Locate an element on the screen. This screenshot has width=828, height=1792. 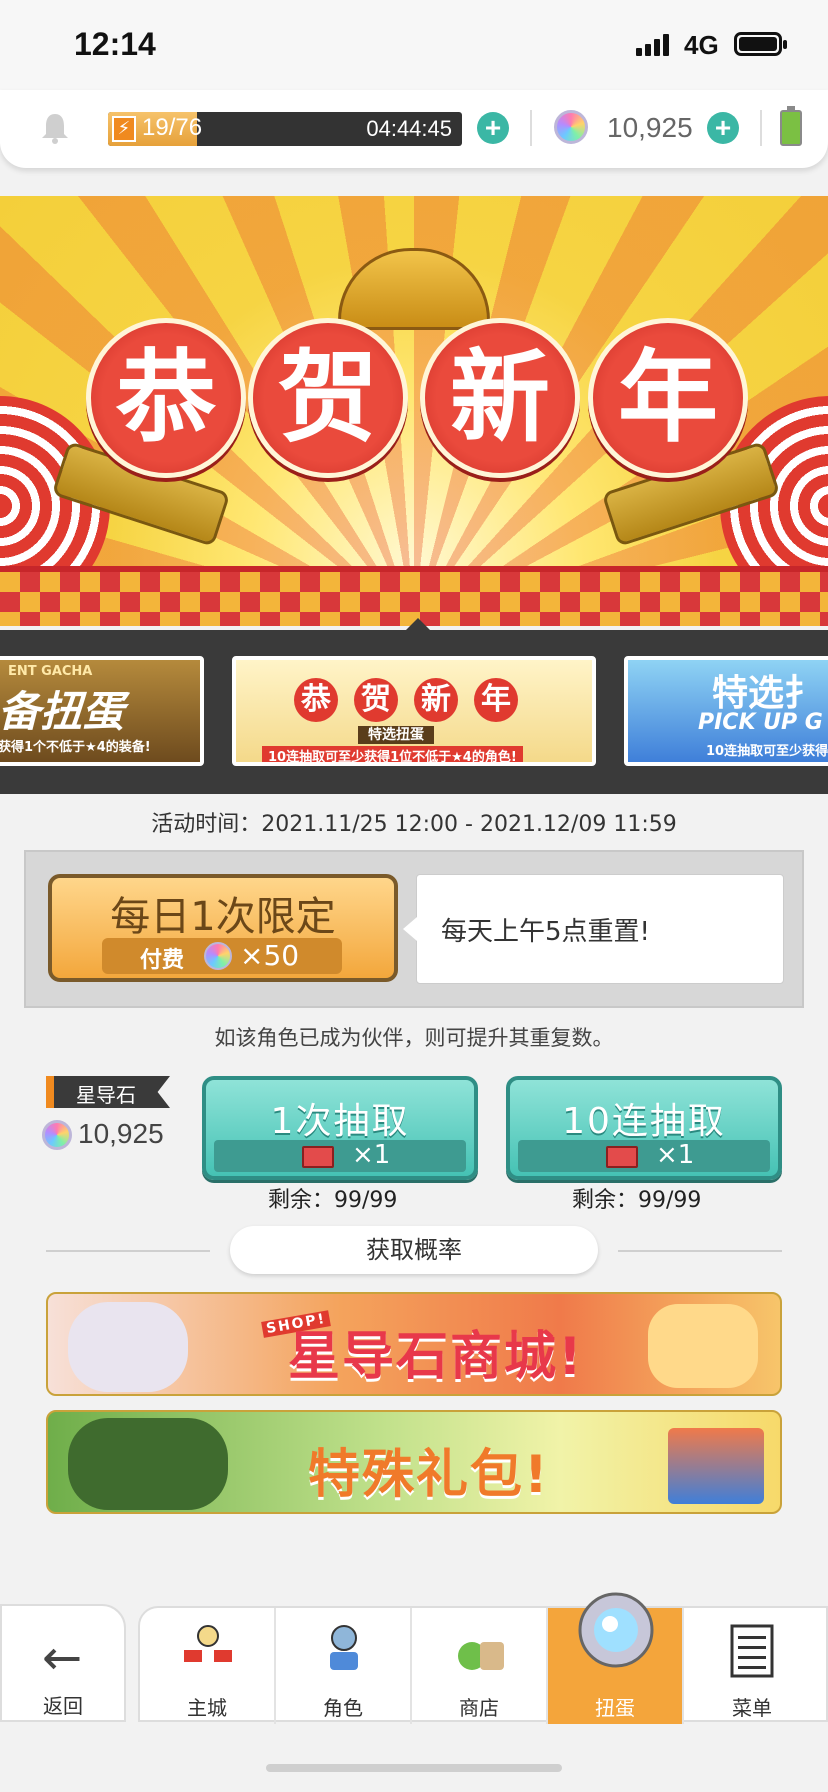
tab-label: 扭蛋 is located at coordinates (615, 1708).